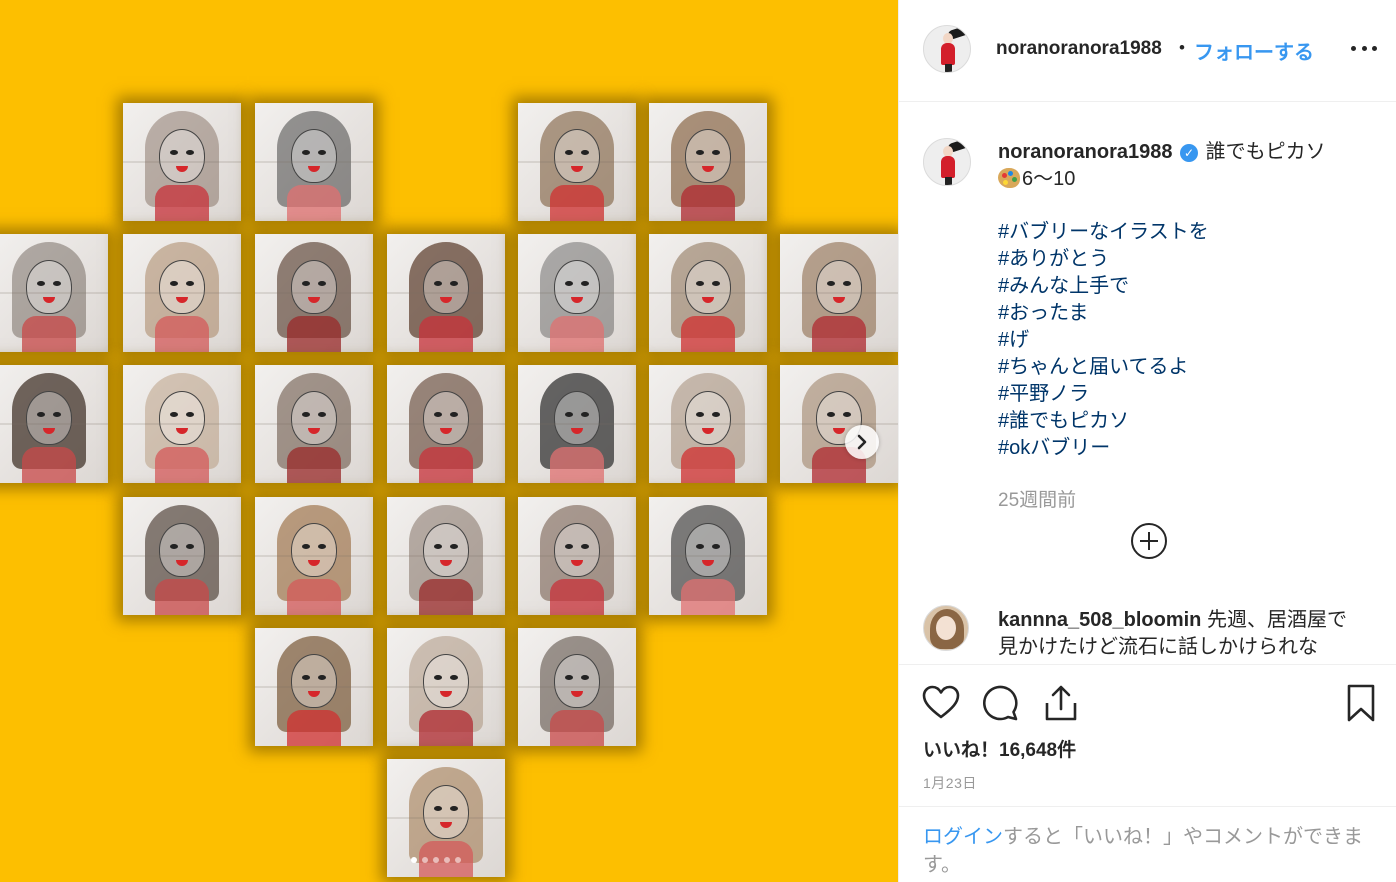 The width and height of the screenshot is (1396, 882). I want to click on hashtag-link: #おったま, so click(1103, 313).